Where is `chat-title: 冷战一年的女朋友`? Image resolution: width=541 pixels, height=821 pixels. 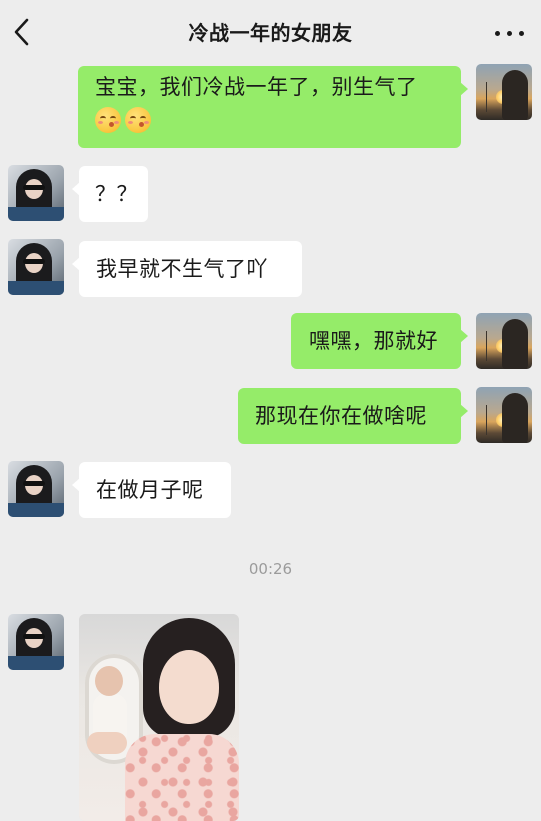
chat-title: 冷战一年的女朋友 is located at coordinates (270, 33).